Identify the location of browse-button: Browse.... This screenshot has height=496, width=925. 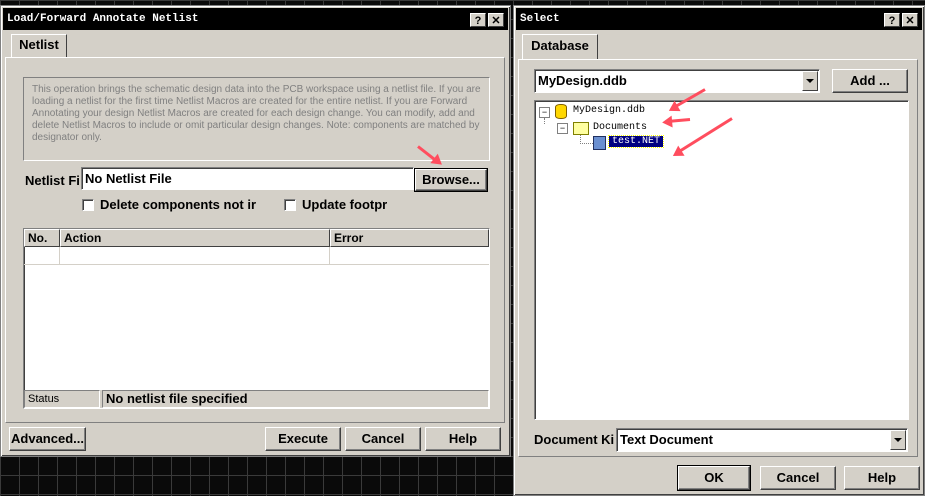
(451, 180).